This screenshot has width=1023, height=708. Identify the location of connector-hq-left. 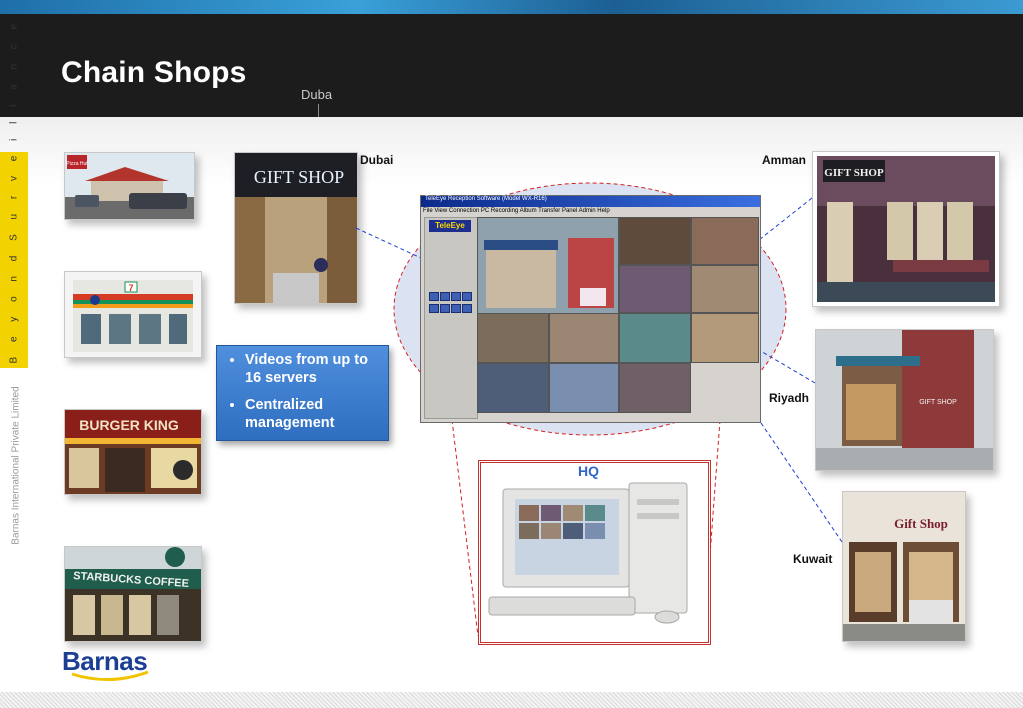
(465, 528).